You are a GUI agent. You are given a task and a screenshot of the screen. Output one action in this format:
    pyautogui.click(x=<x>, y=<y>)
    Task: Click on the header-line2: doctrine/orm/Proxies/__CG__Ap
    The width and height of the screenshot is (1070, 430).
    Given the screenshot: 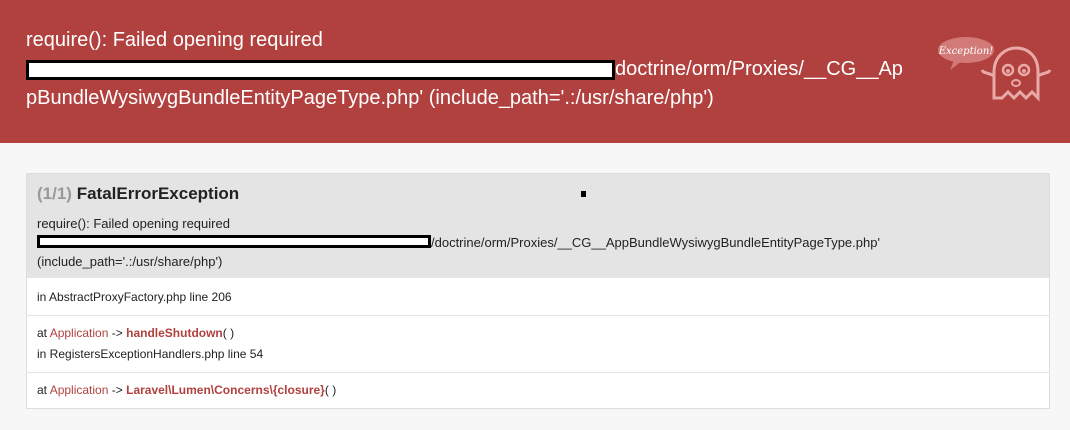 What is the action you would take?
    pyautogui.click(x=476, y=69)
    